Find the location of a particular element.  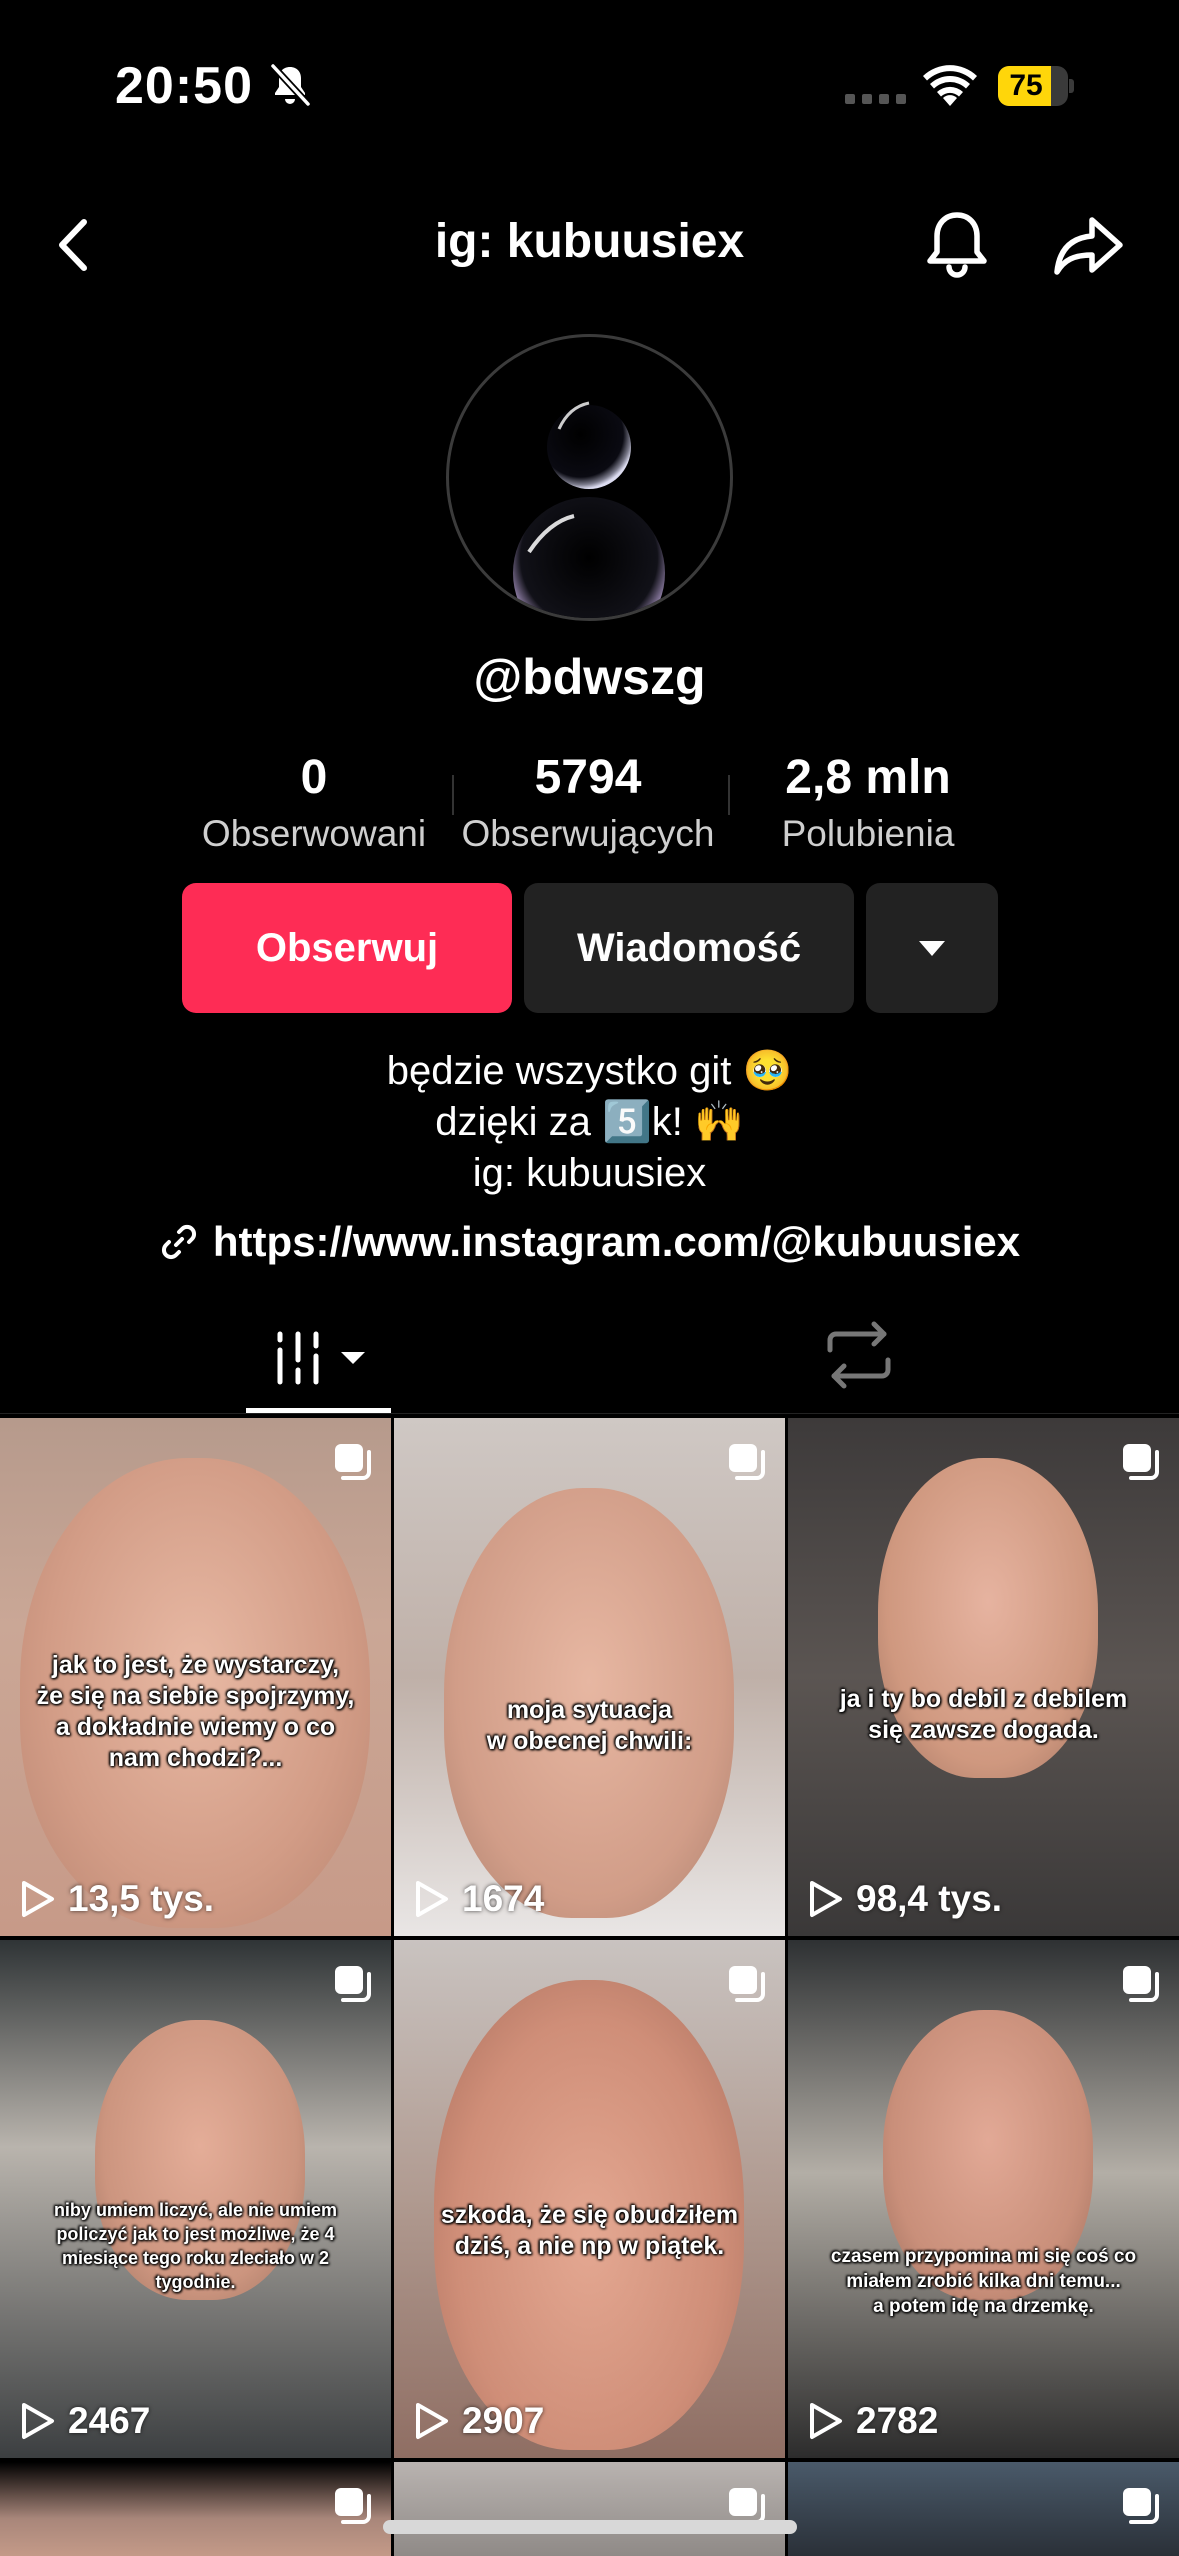

avatar-image is located at coordinates (589, 509).